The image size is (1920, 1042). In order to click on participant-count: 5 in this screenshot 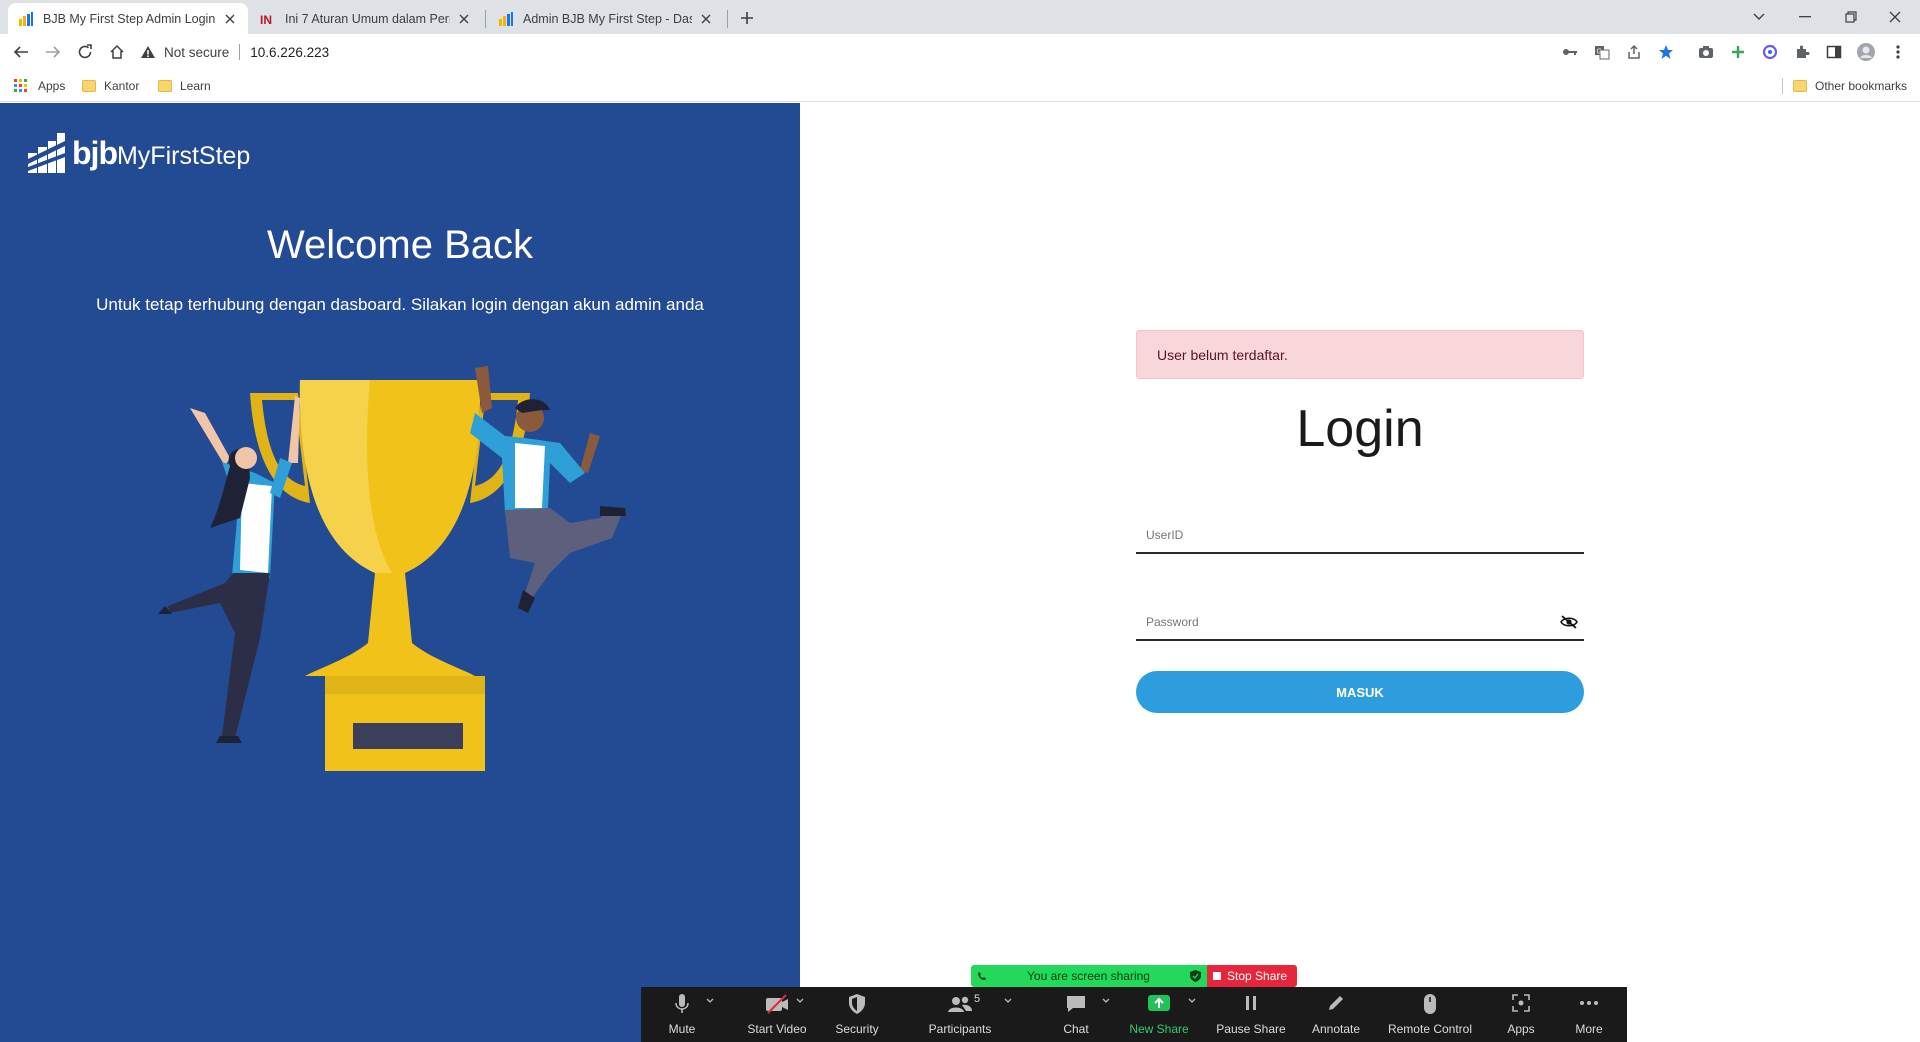, I will do `click(977, 999)`.